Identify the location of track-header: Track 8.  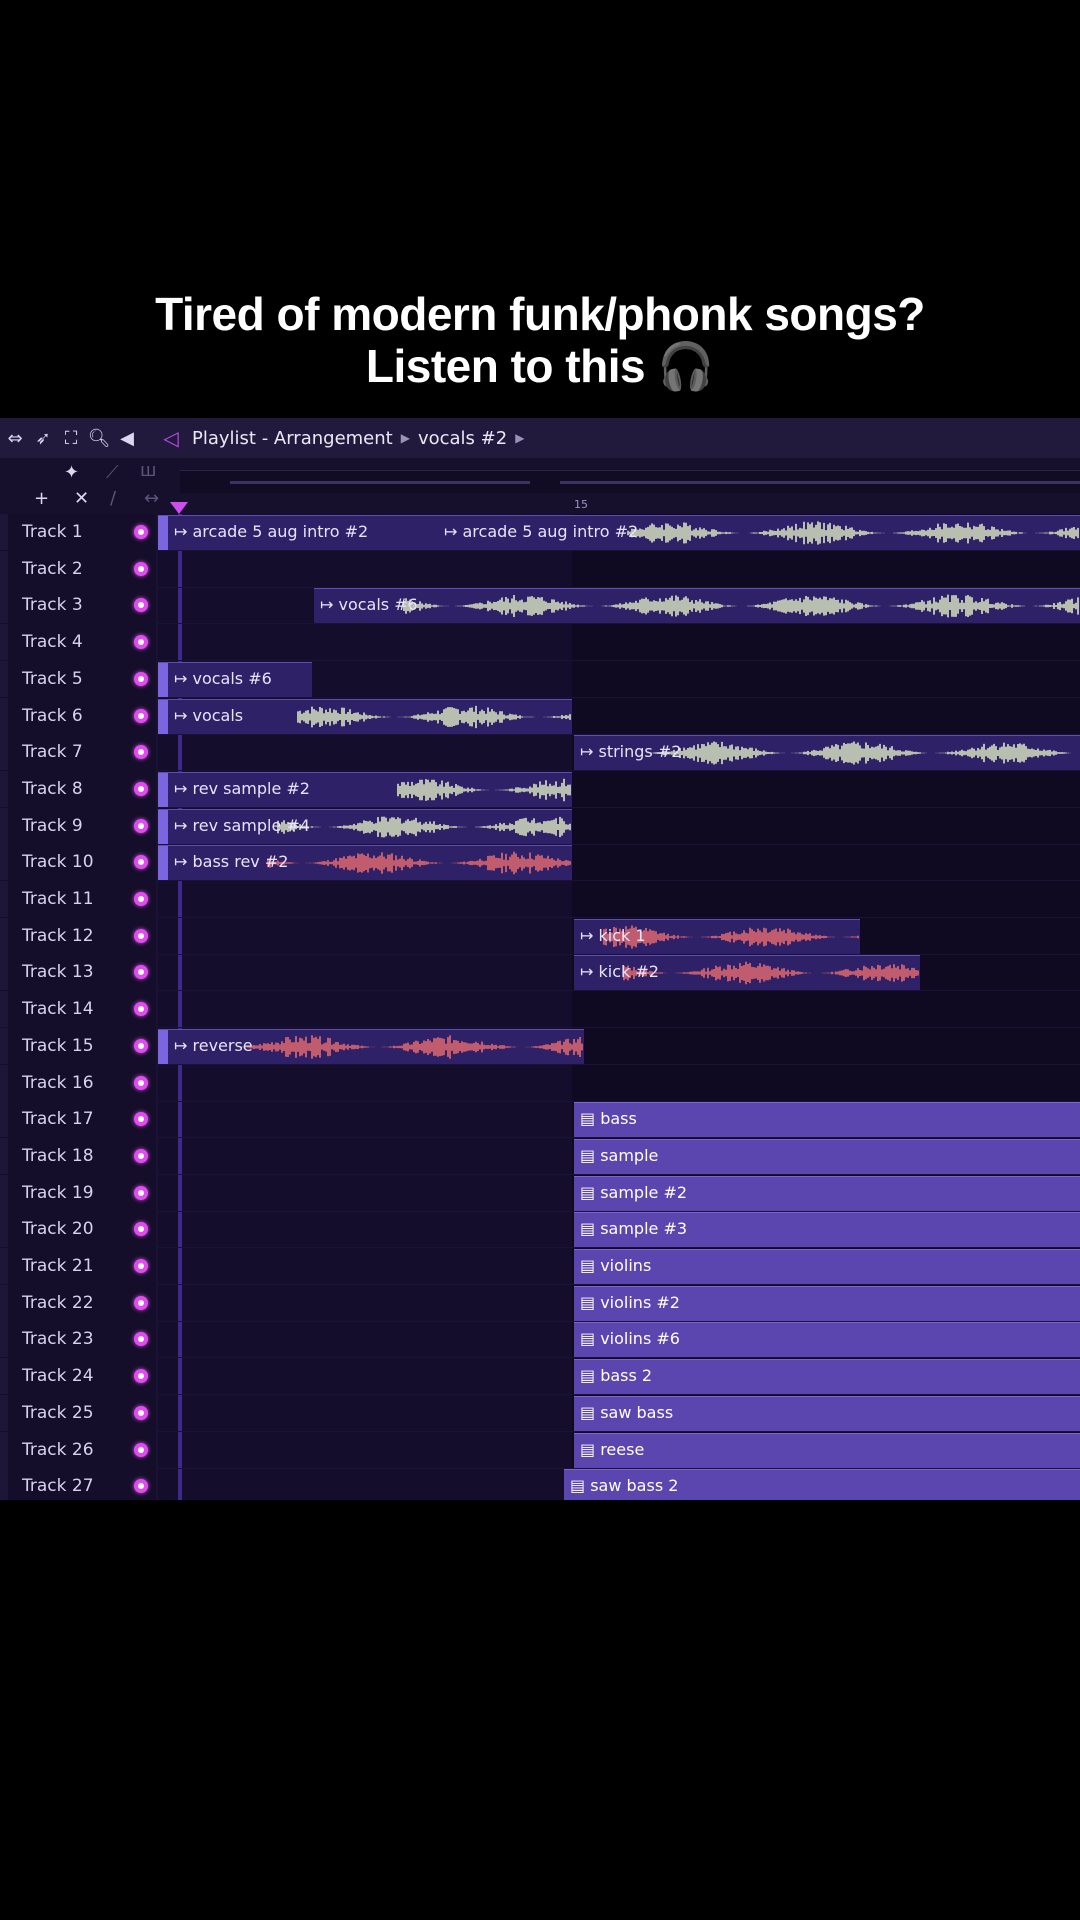
(78, 788).